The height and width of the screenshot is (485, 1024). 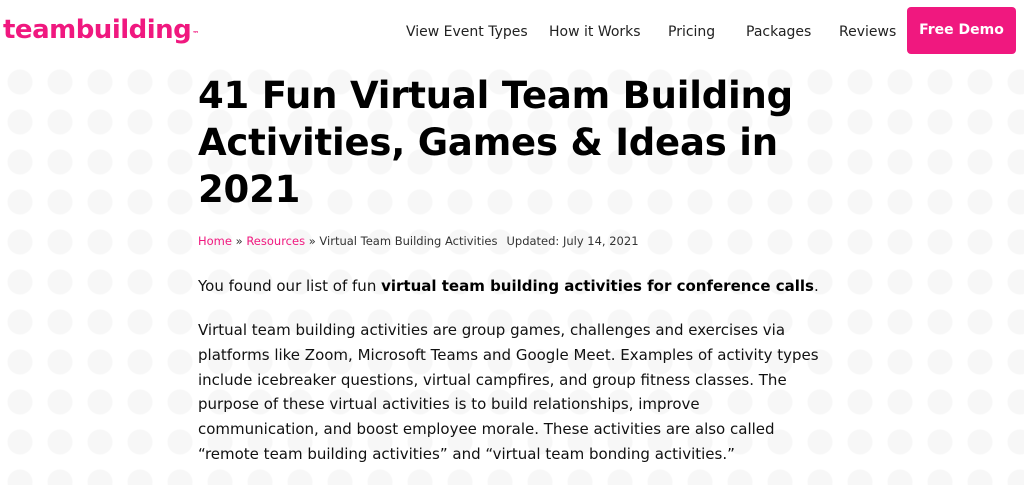 I want to click on breadcrumb-home-link: Home, so click(x=215, y=241).